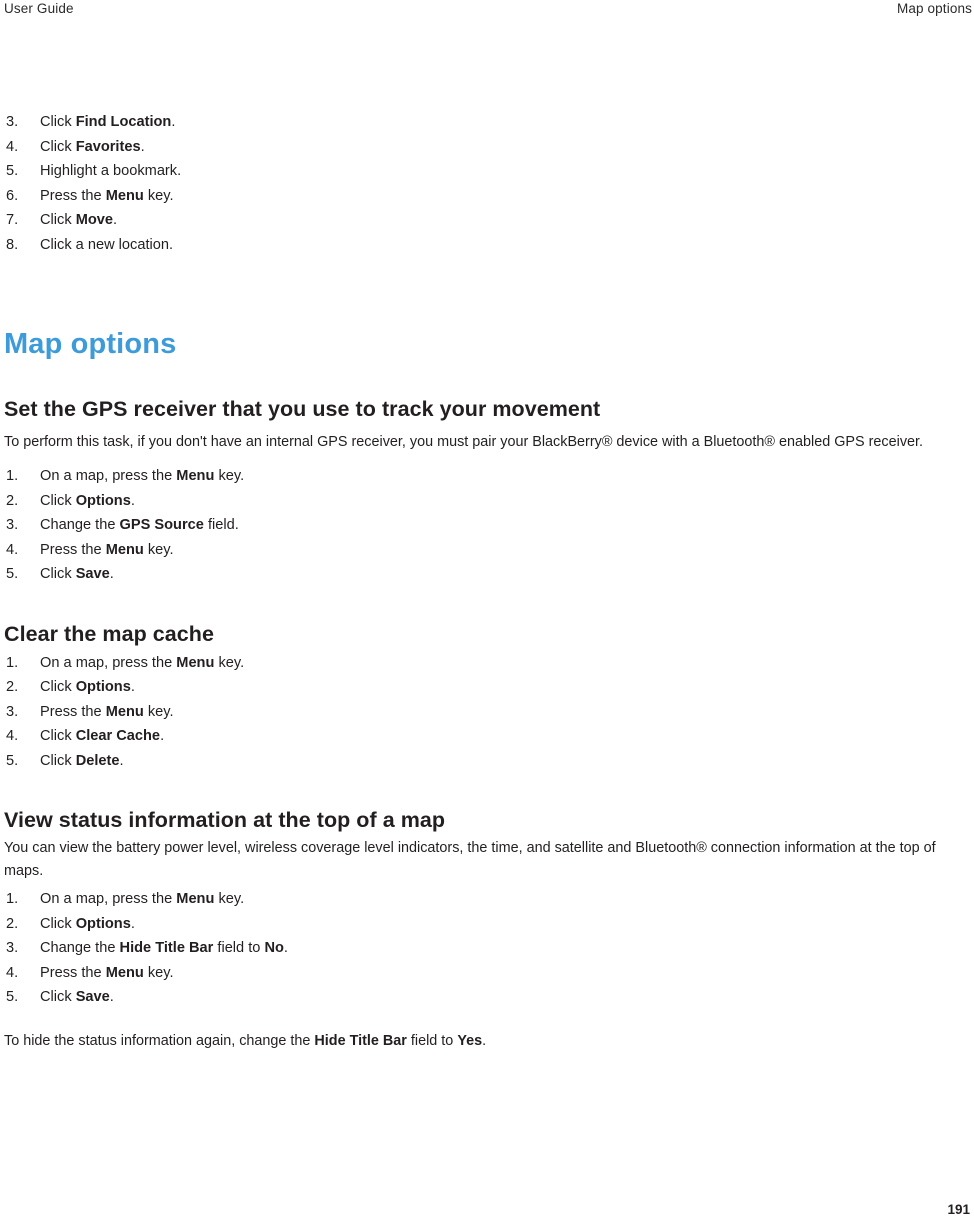 This screenshot has width=974, height=1228. What do you see at coordinates (107, 244) in the screenshot?
I see `list-item-text-prefix: Click a new location.` at bounding box center [107, 244].